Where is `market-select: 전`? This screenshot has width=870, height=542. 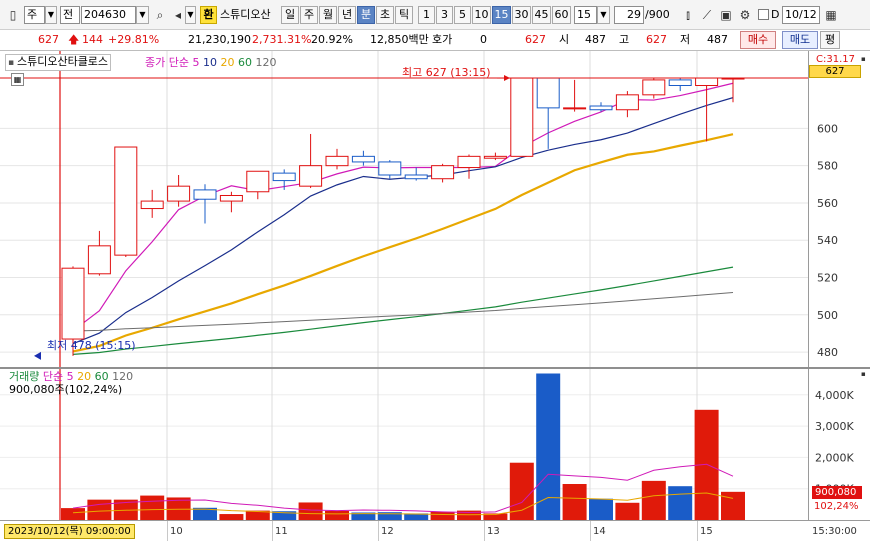 market-select: 전 is located at coordinates (70, 15).